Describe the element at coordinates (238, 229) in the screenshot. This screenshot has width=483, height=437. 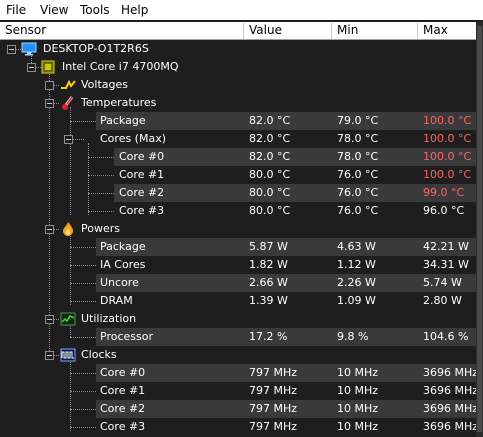
I see `tree-group-powers: Powers` at that location.